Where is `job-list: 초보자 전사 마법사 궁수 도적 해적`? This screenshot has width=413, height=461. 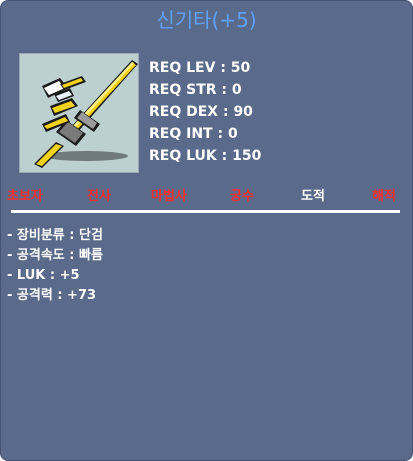 job-list: 초보자 전사 마법사 궁수 도적 해적 is located at coordinates (206, 195).